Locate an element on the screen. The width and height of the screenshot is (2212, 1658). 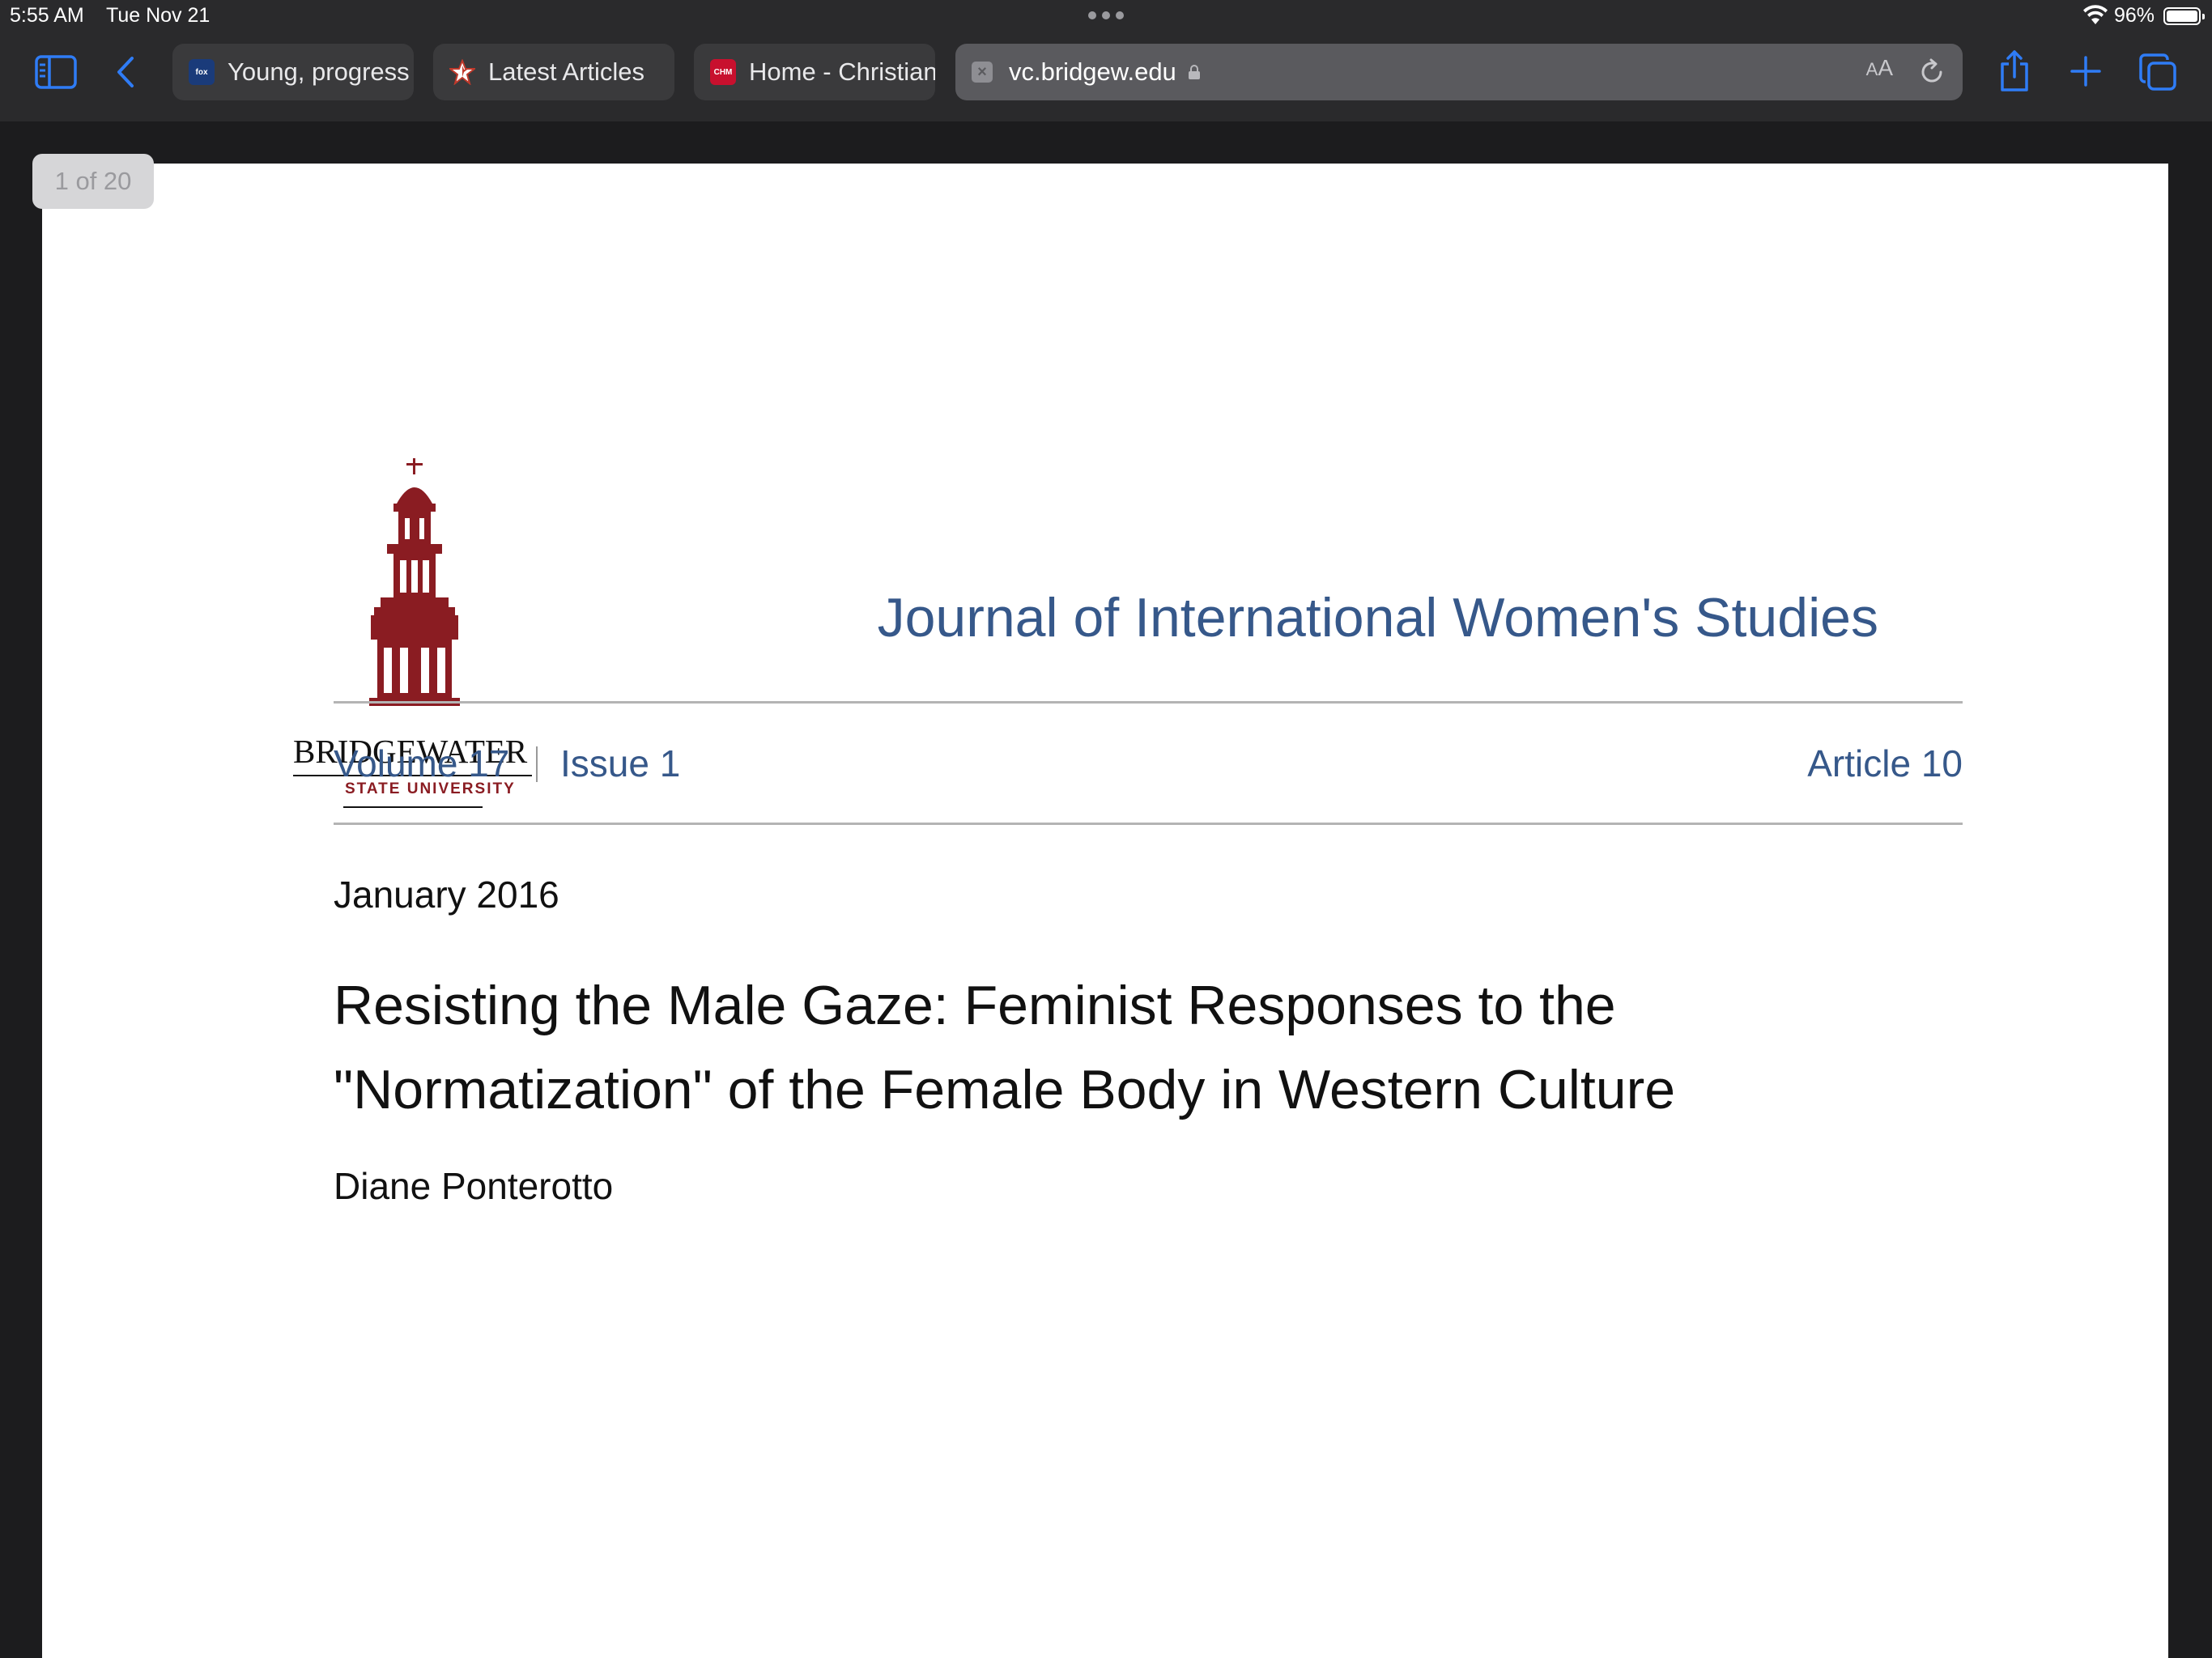
publication-date: January 2016 is located at coordinates (447, 895).